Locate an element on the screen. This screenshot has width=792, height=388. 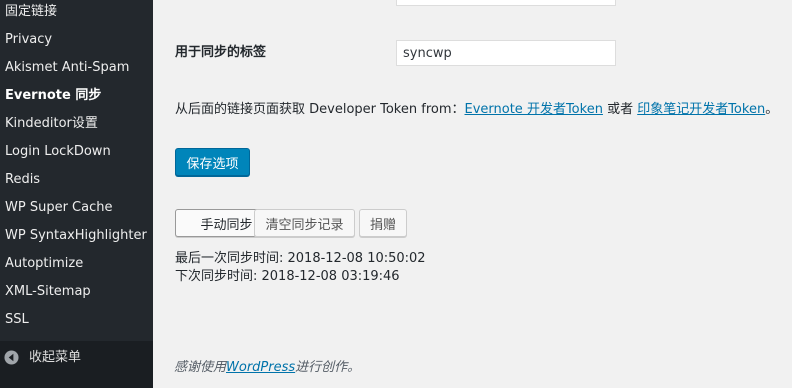
footer-prefix: 感谢使用 is located at coordinates (200, 367).